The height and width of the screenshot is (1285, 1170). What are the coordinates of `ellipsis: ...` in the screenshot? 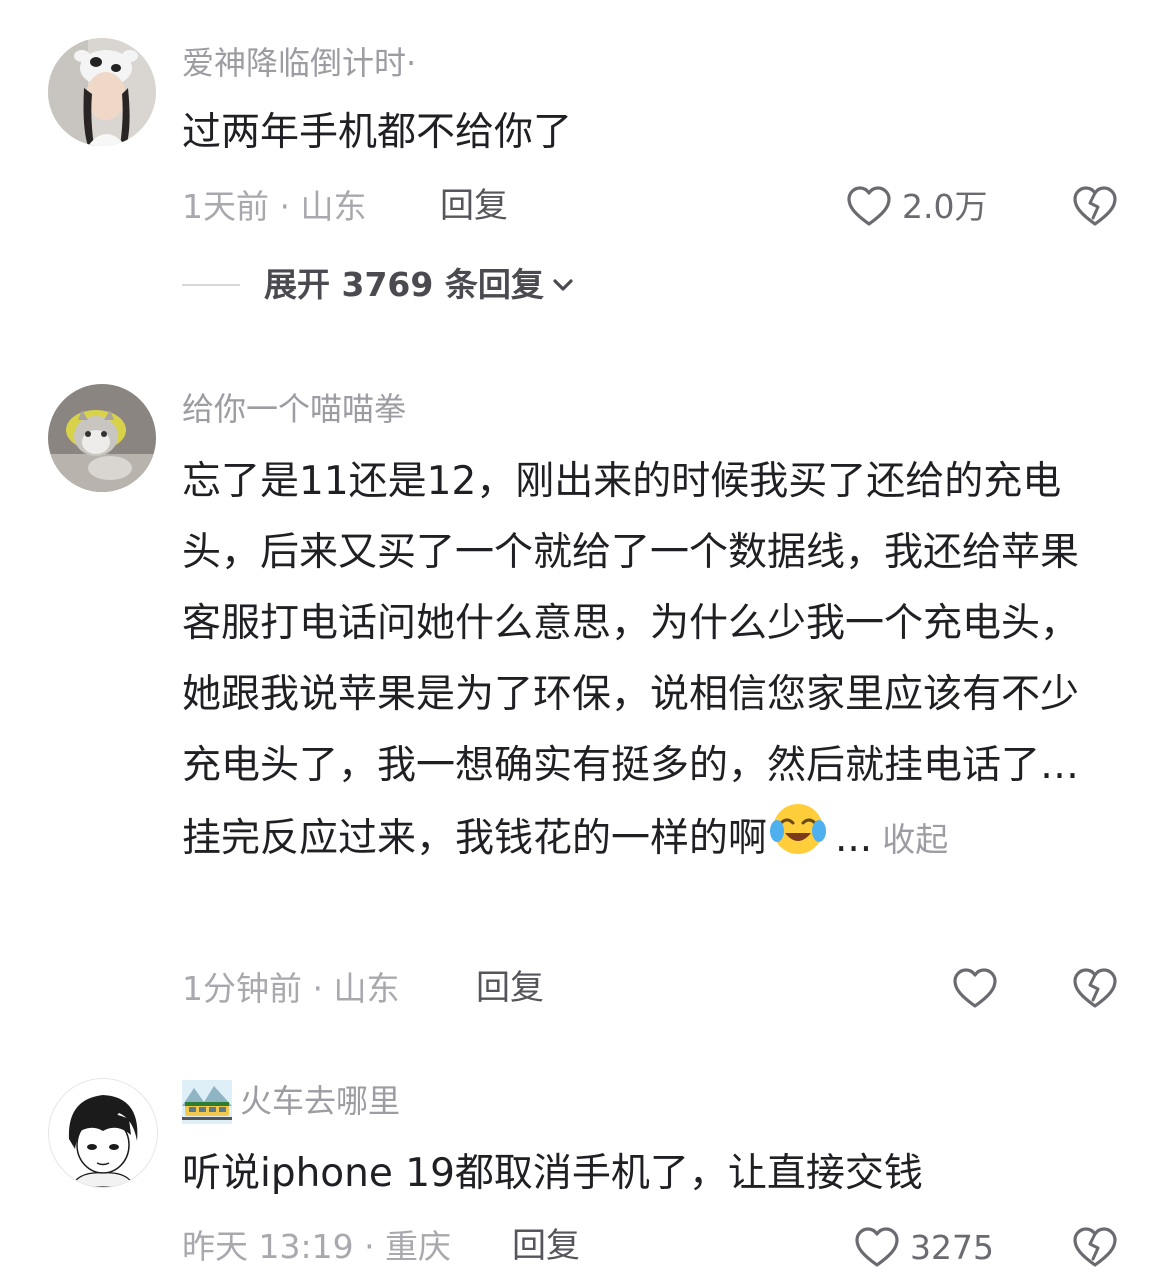 It's located at (854, 838).